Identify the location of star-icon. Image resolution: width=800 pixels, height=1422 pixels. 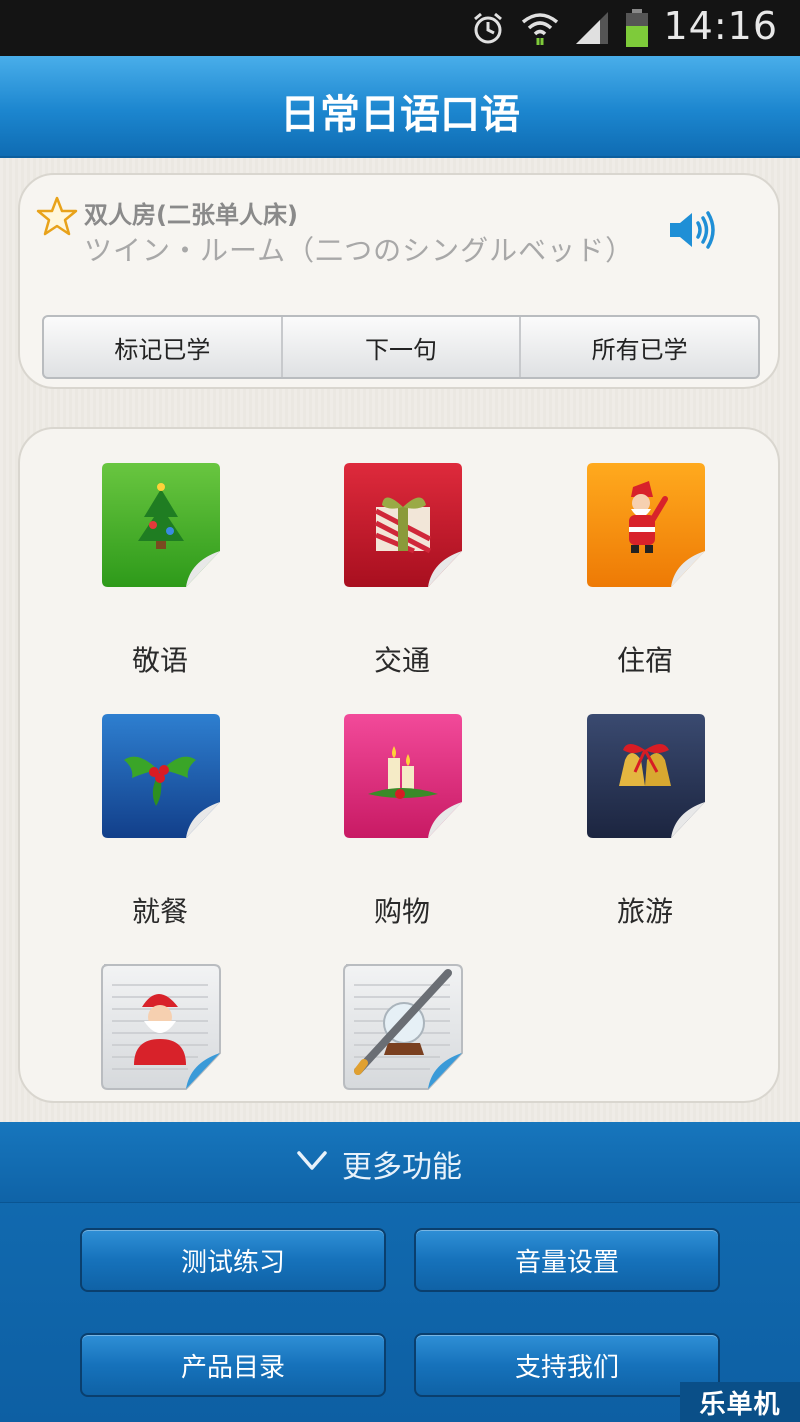
(57, 216).